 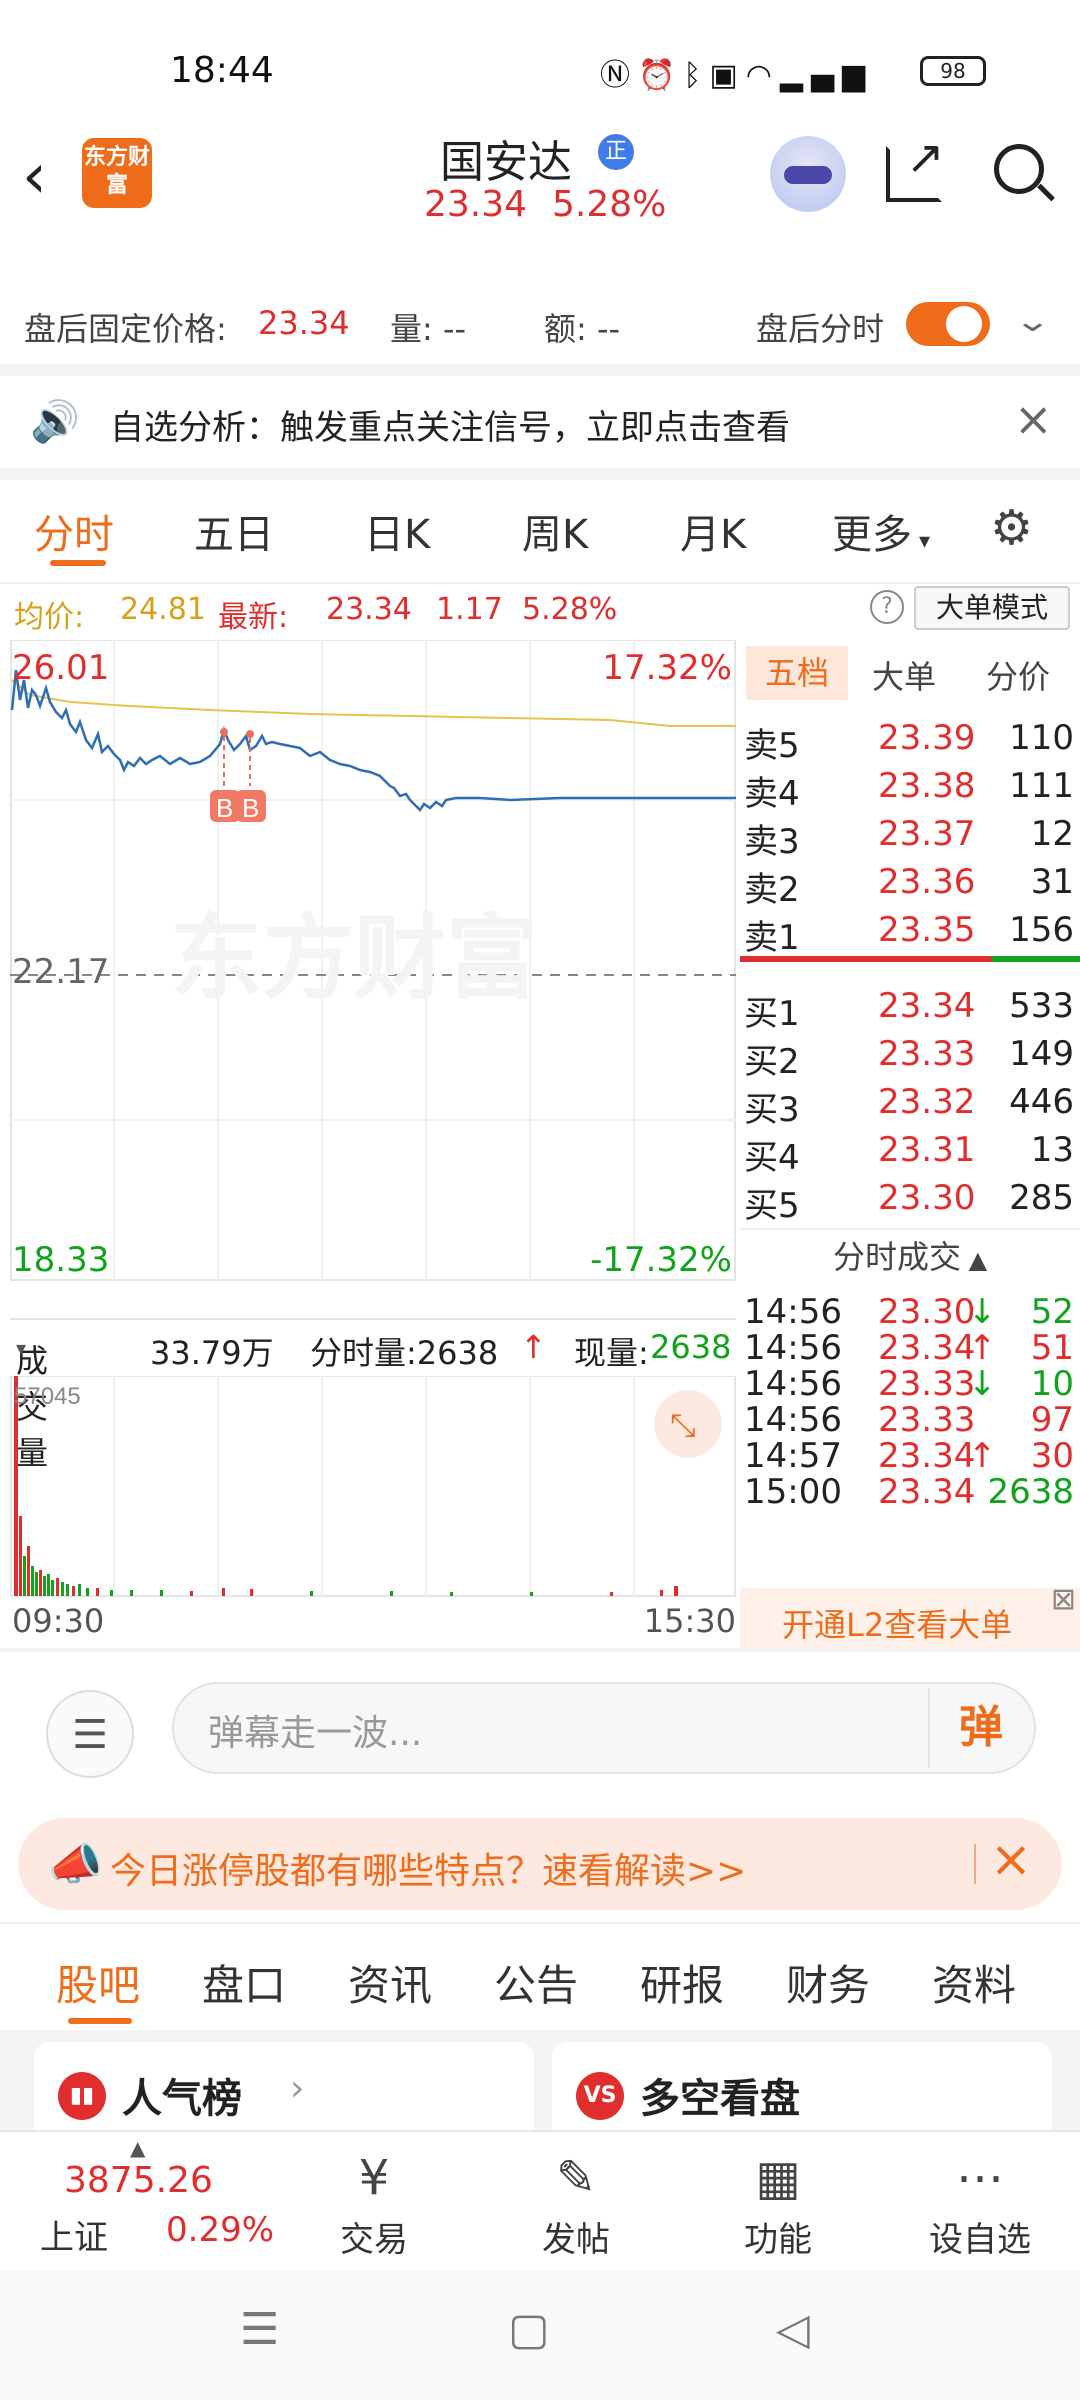 I want to click on help-icon: ?, so click(x=887, y=607).